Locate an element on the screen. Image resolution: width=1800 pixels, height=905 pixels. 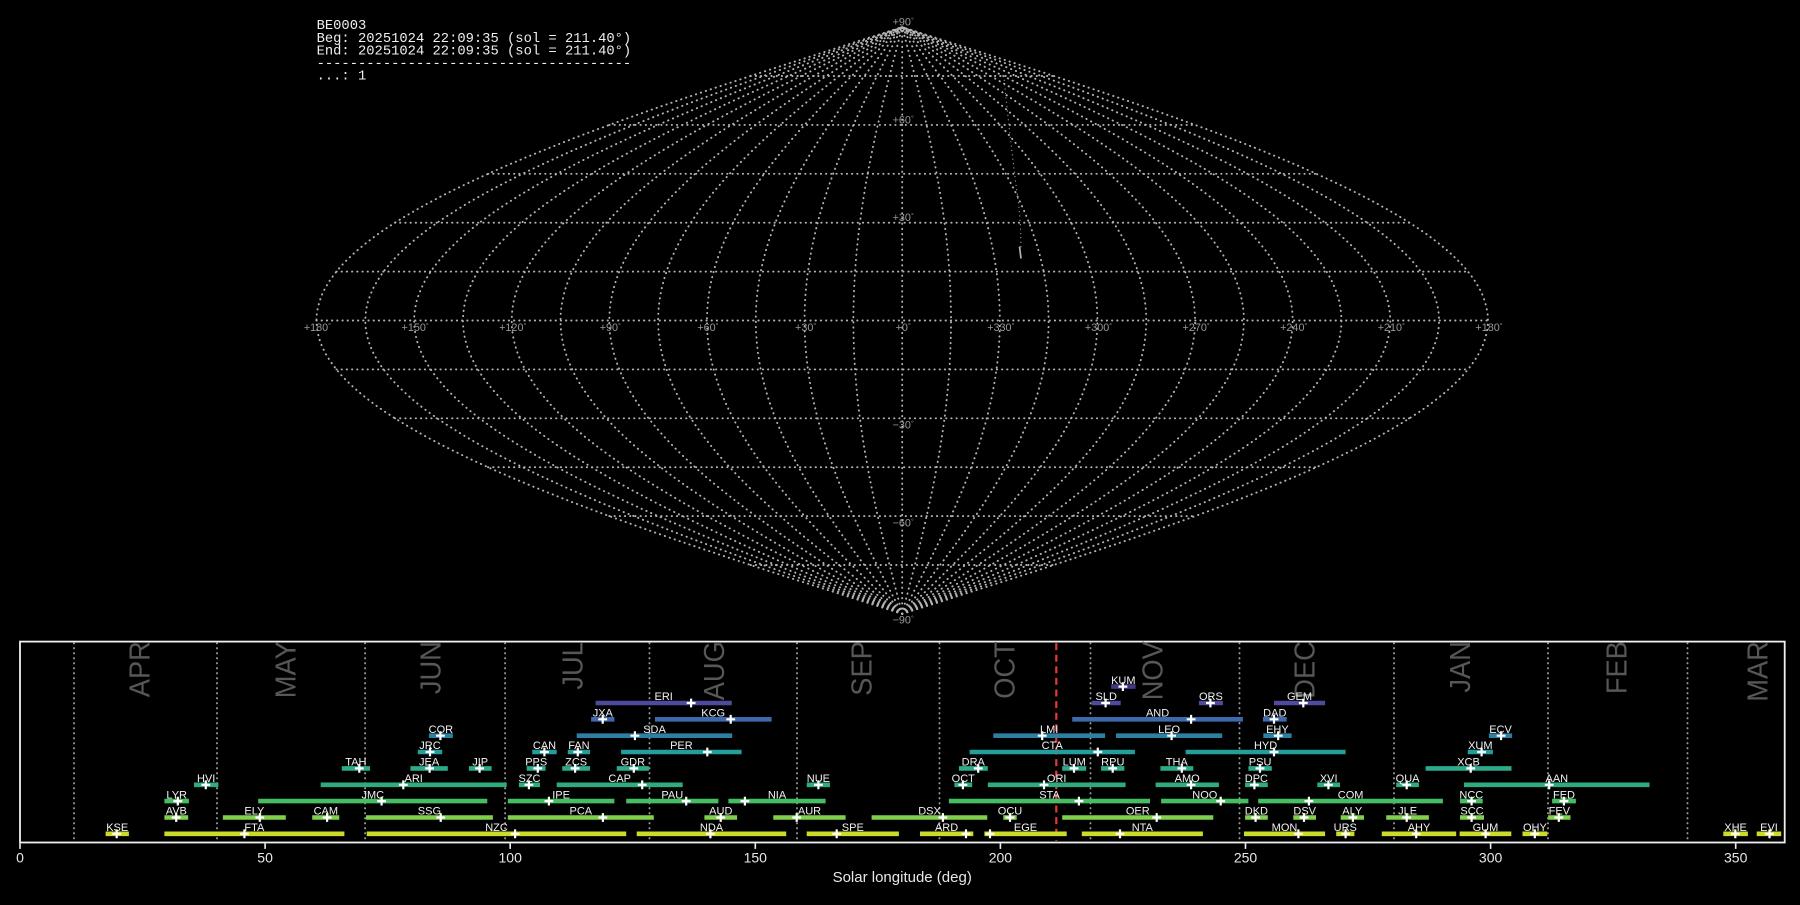
svg-text: FAN is located at coordinates (578, 746).